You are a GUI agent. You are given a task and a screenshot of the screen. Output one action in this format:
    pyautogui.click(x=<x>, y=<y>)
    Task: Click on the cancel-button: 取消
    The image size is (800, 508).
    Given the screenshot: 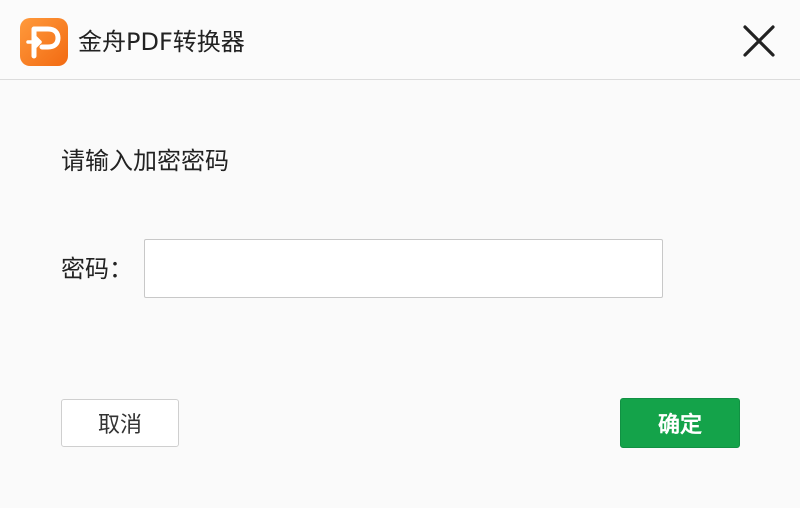 What is the action you would take?
    pyautogui.click(x=120, y=423)
    